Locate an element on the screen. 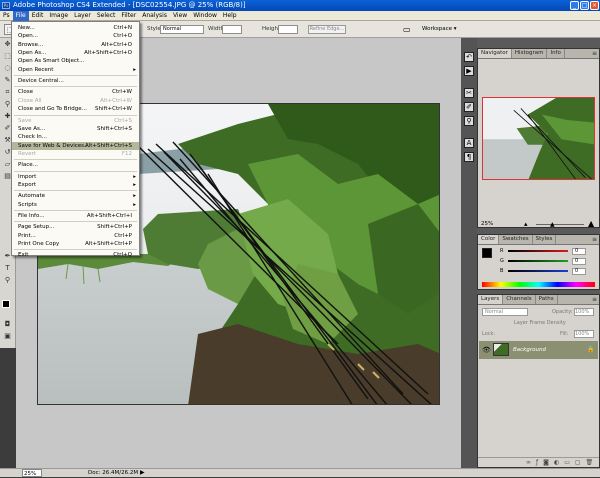  menu-item-new: New... Ctrl+N is located at coordinates (75, 28).